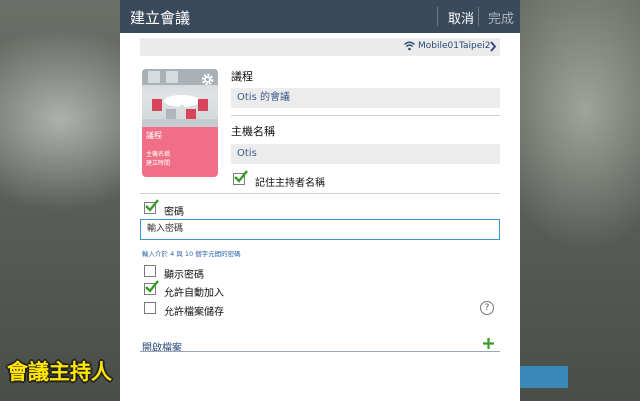  What do you see at coordinates (59, 372) in the screenshot?
I see `watermark-caption: 會議主持人` at bounding box center [59, 372].